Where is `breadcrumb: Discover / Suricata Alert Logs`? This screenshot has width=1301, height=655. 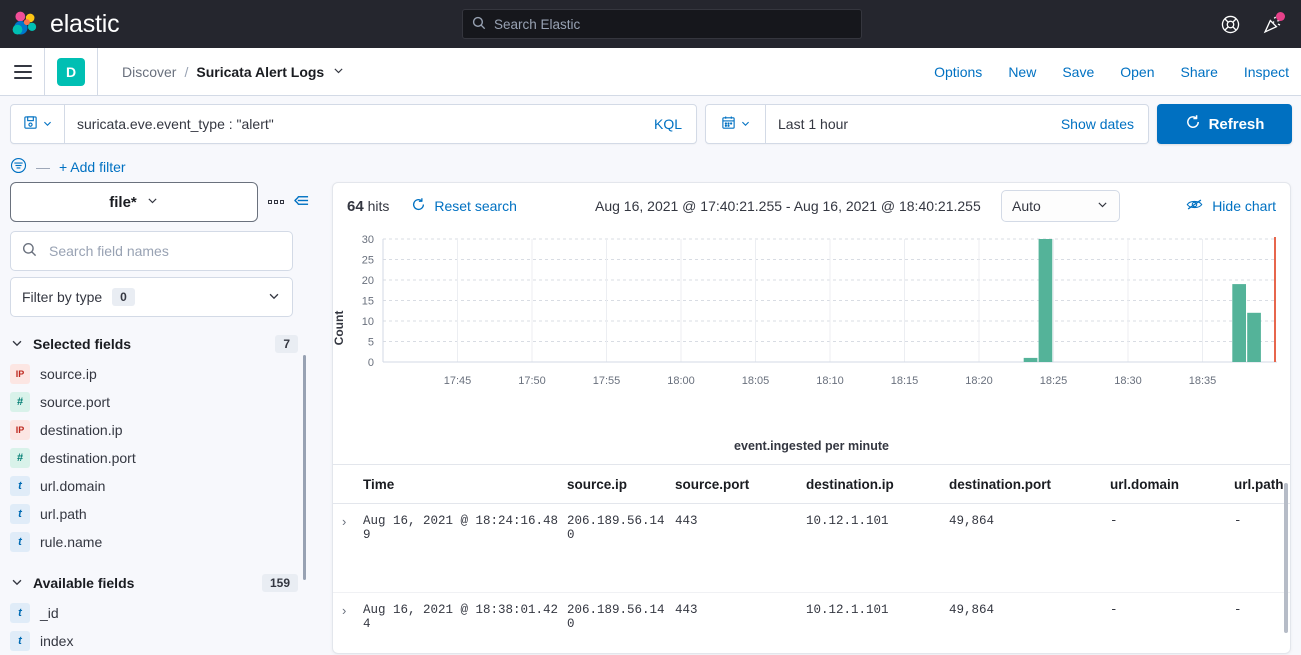 breadcrumb: Discover / Suricata Alert Logs is located at coordinates (233, 72).